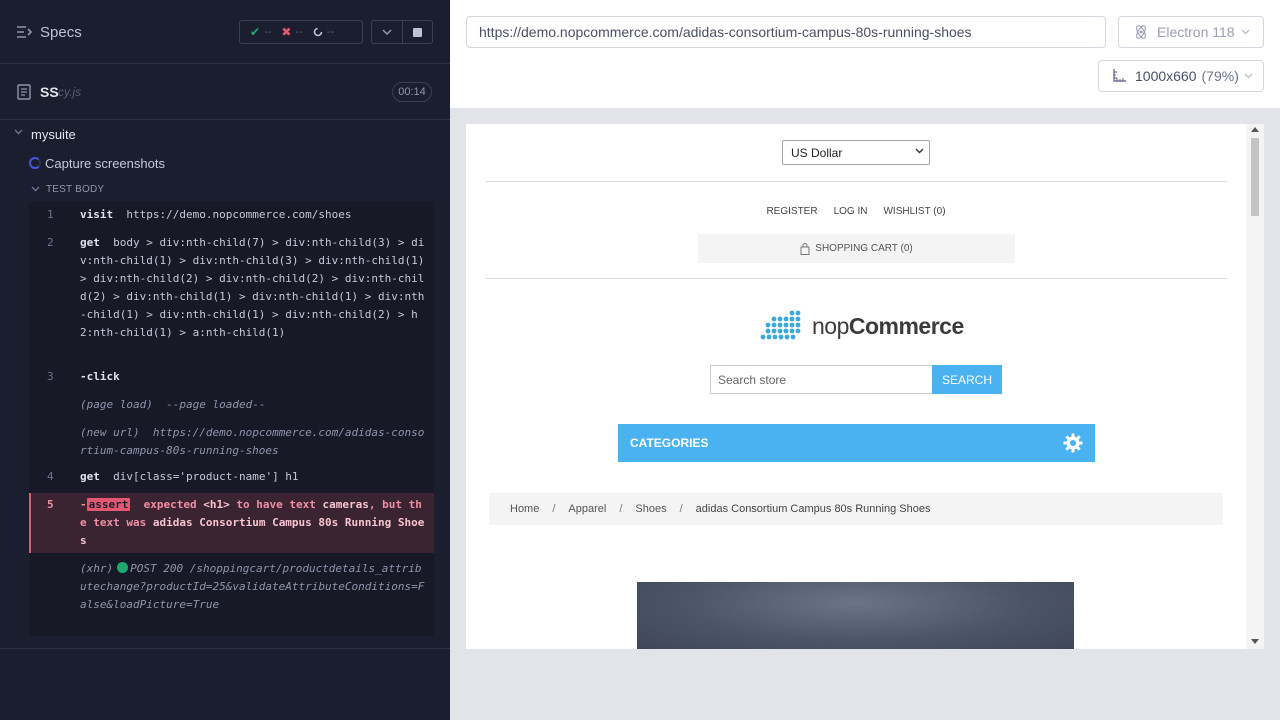 The width and height of the screenshot is (1280, 720). Describe the element at coordinates (50, 504) in the screenshot. I see `command-number: 5` at that location.